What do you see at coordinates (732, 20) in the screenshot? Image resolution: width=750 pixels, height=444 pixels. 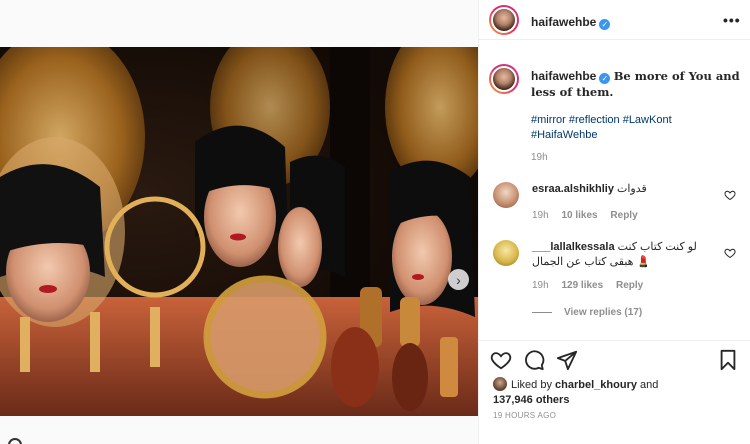 I see `more-options-icon: •••` at bounding box center [732, 20].